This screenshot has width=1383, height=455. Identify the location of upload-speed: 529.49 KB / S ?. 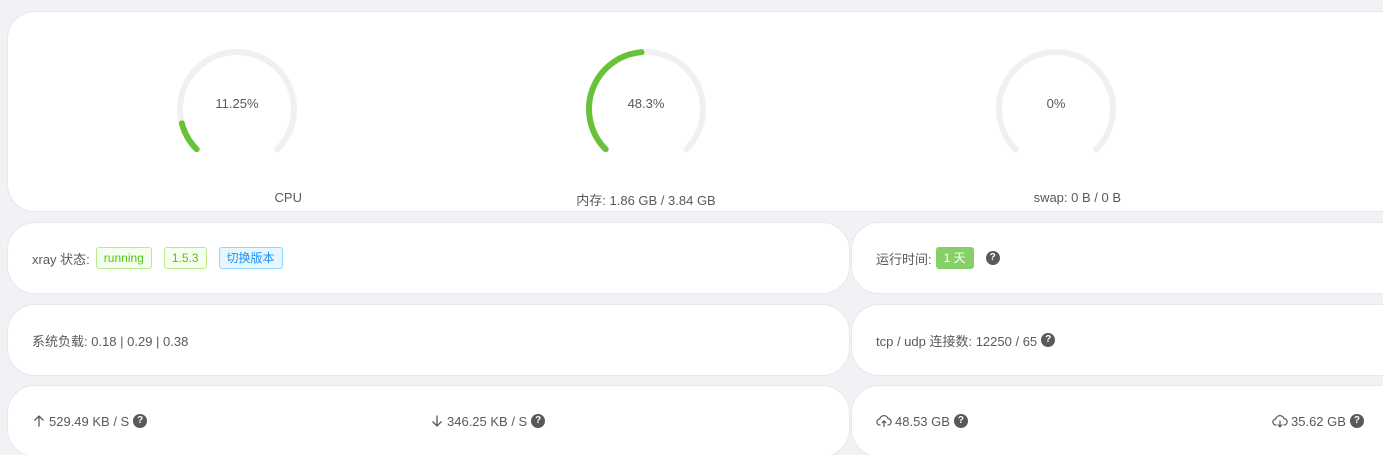
(90, 421).